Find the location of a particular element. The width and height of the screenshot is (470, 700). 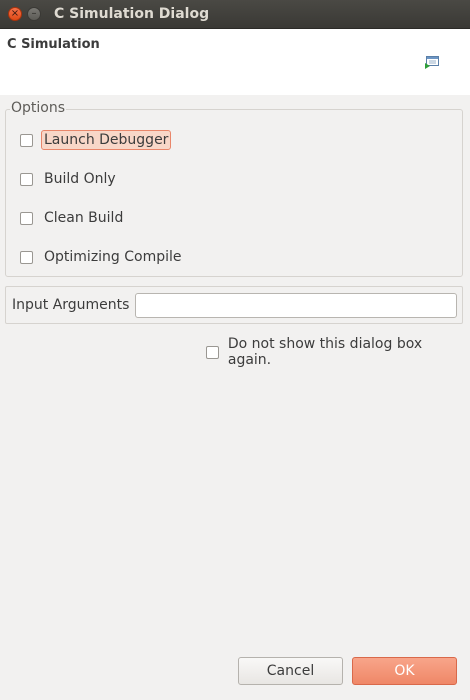

options-group-label: Options is located at coordinates (38, 108).